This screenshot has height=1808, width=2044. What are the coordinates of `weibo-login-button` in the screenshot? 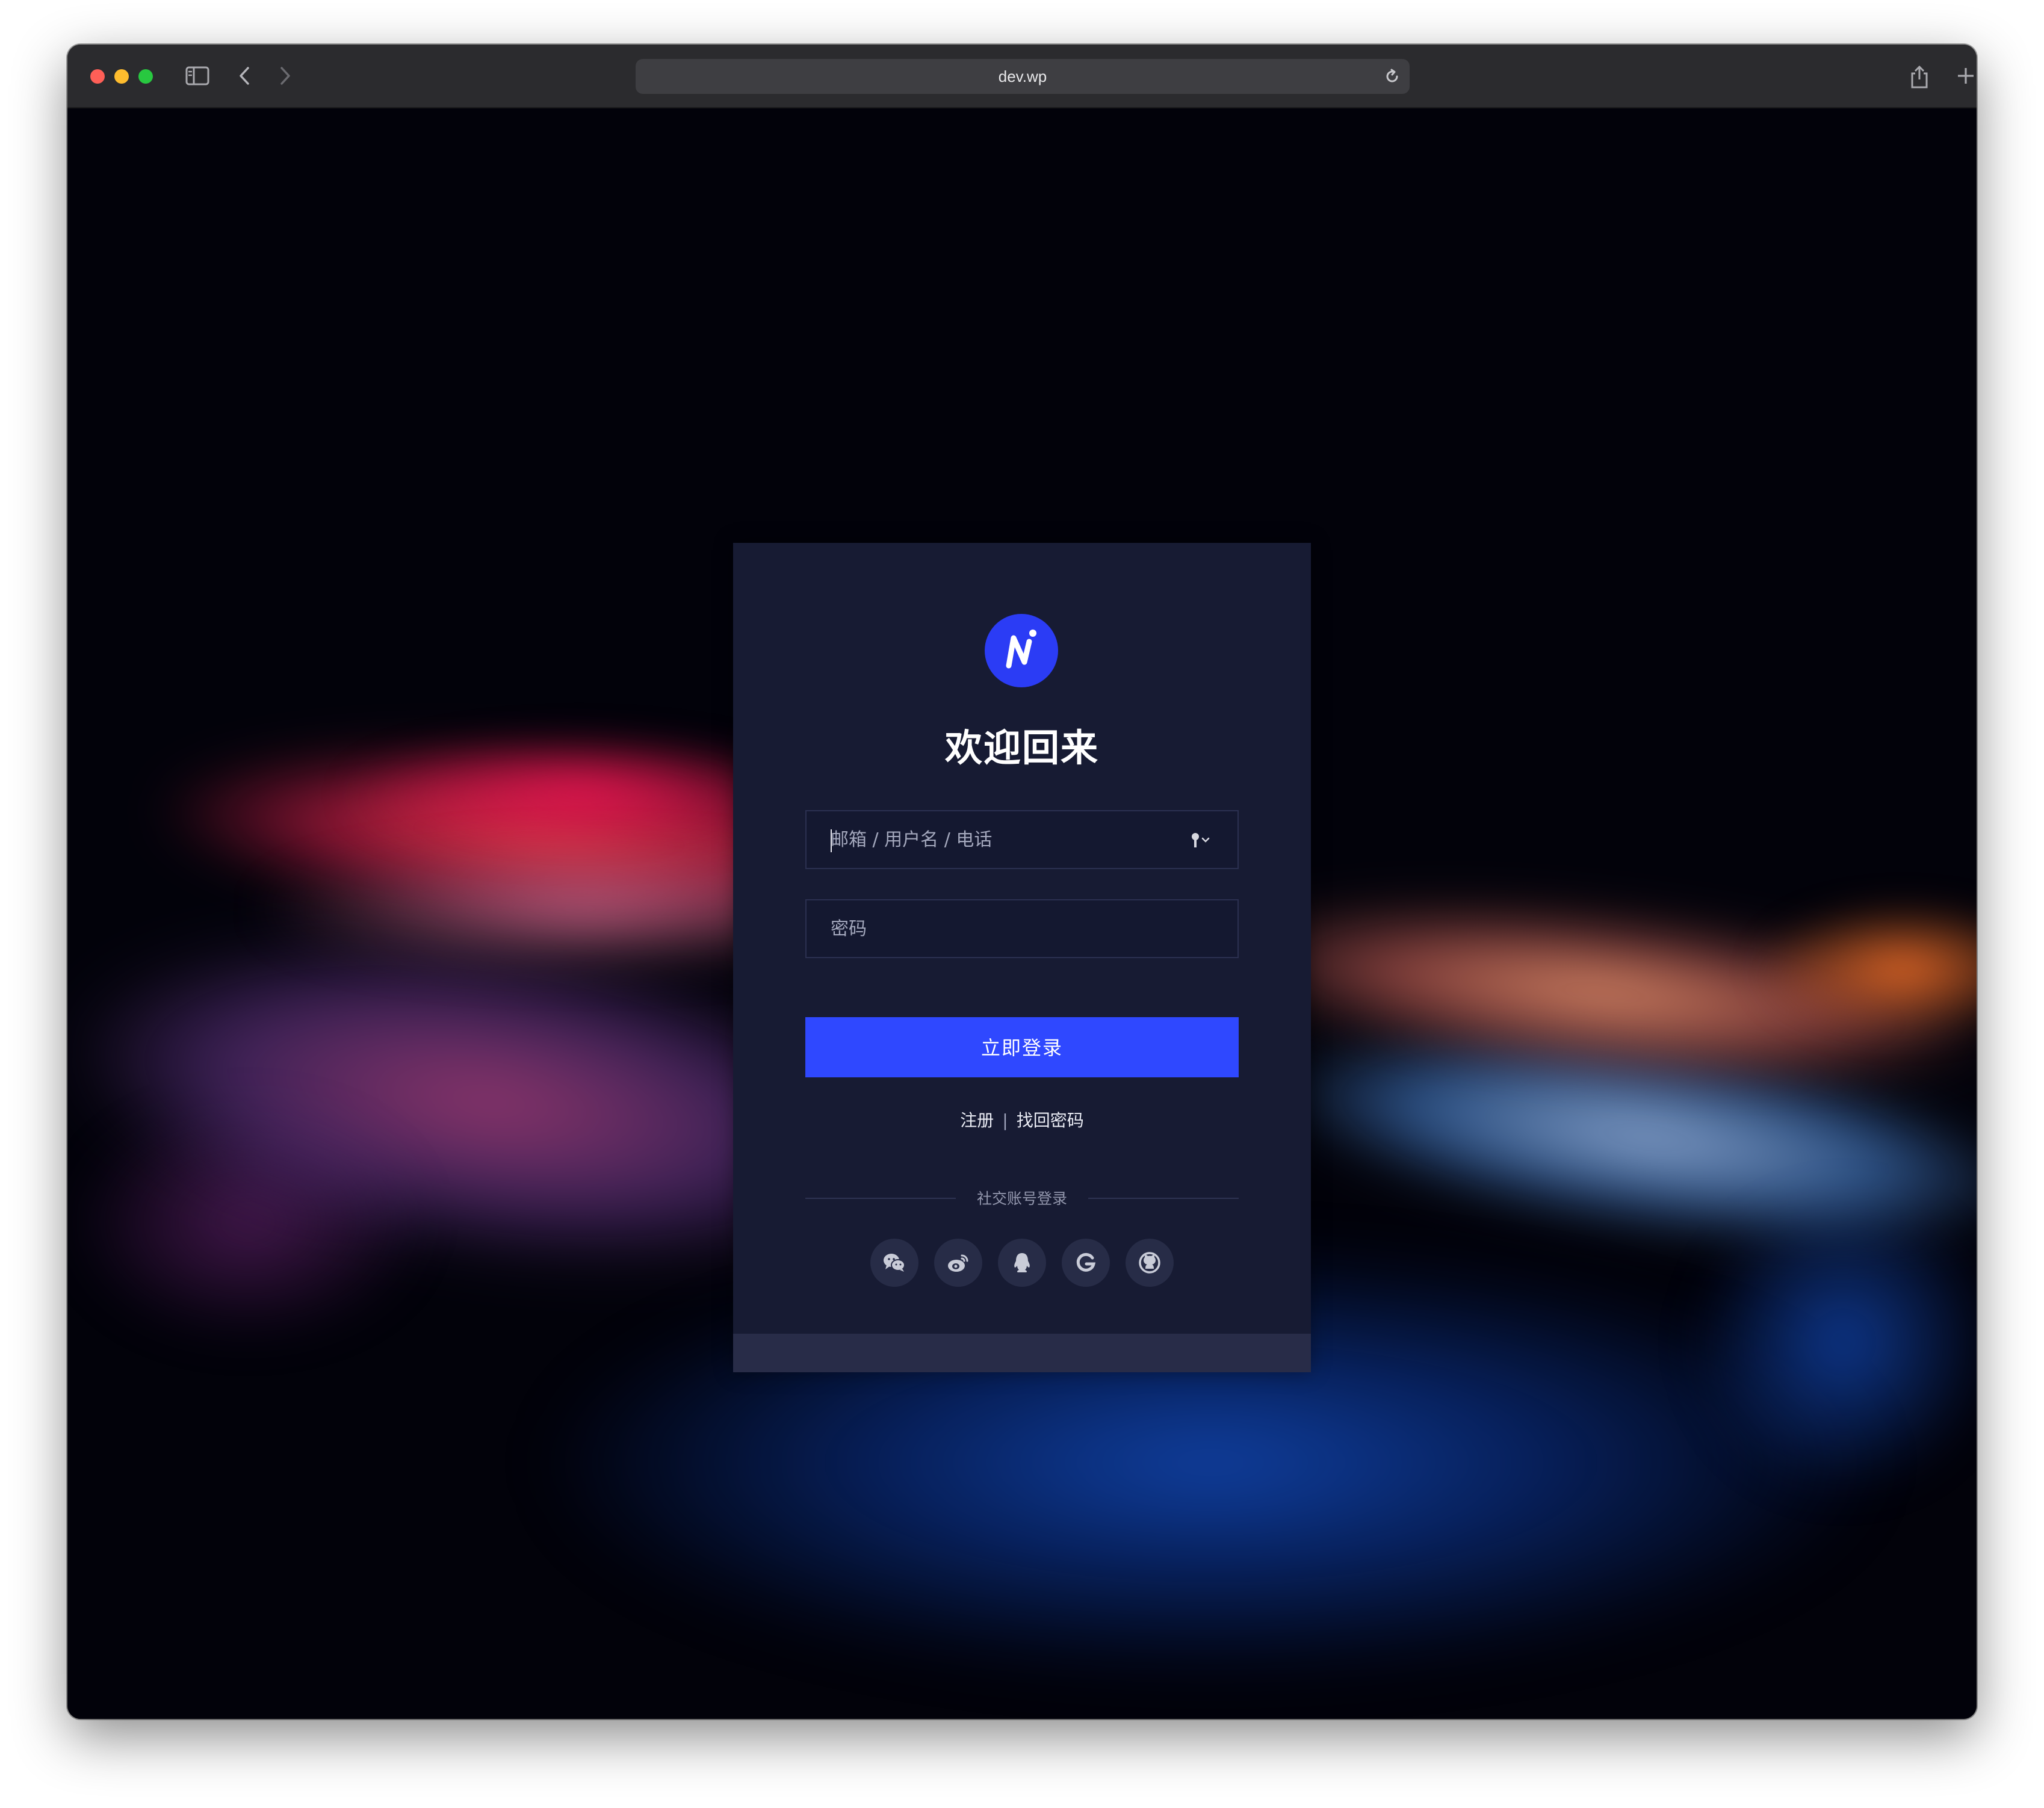 It's located at (958, 1263).